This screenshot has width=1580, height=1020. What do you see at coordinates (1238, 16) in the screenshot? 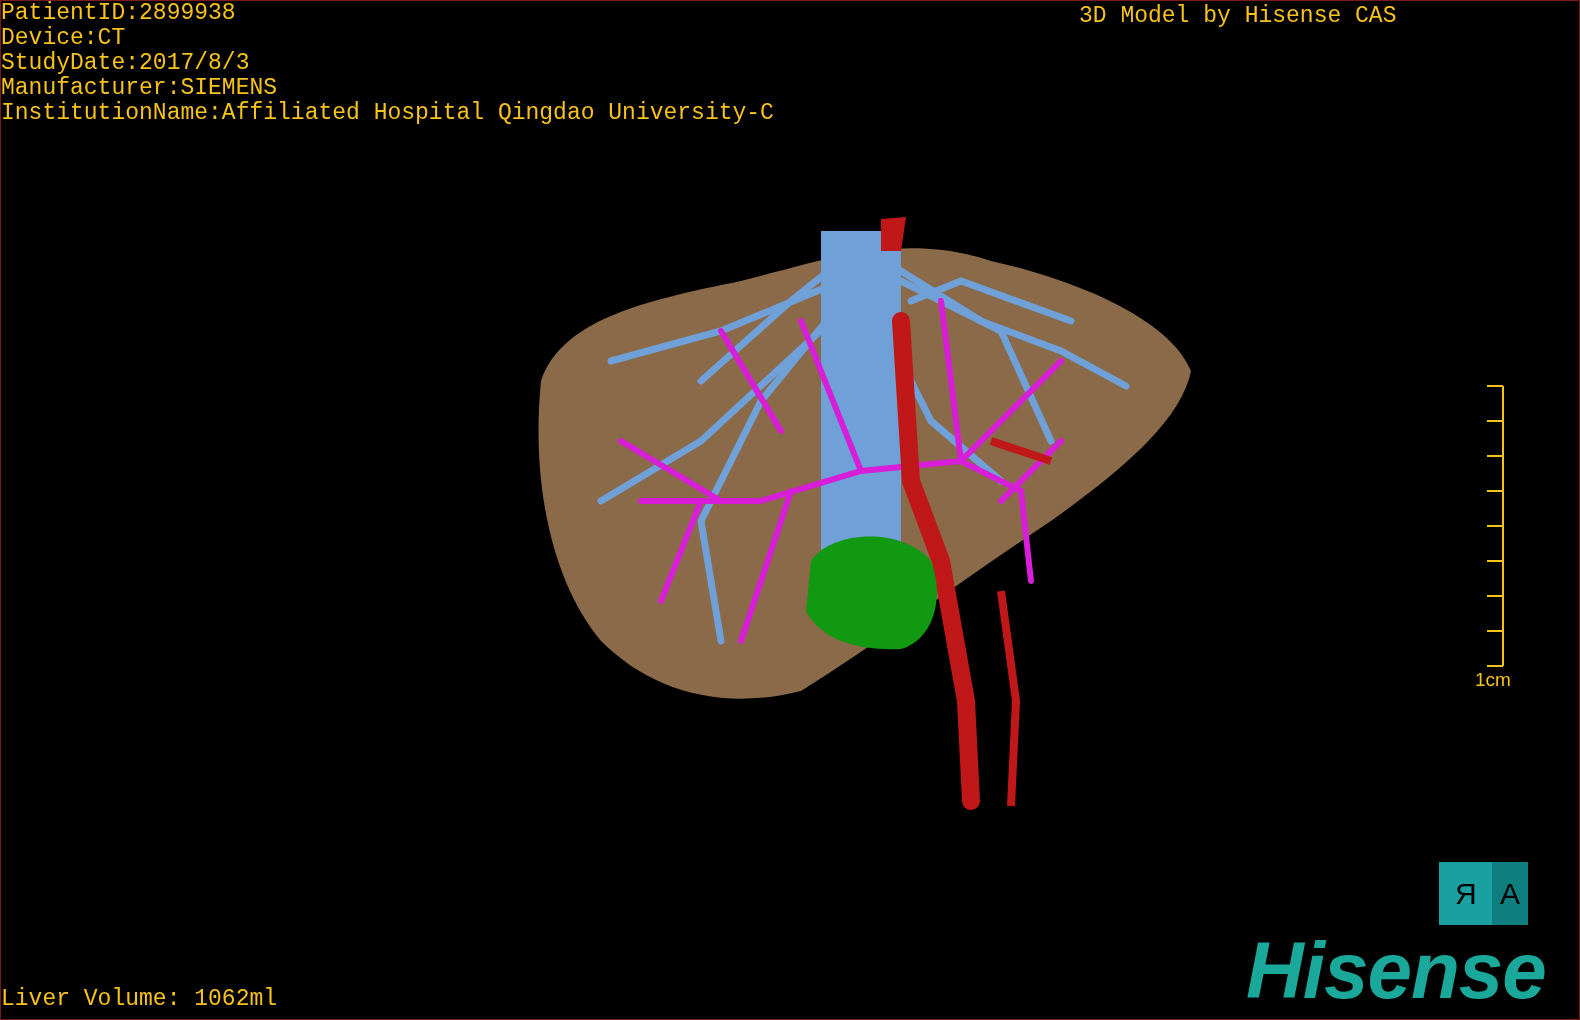
I see `model-caption: 3D Model by Hisense CAS` at bounding box center [1238, 16].